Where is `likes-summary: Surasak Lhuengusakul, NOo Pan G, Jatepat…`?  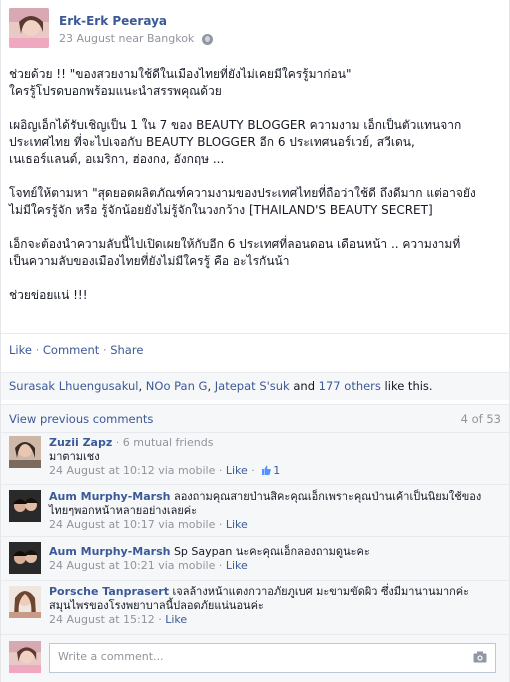 likes-summary: Surasak Lhuengusakul, NOo Pan G, Jatepat… is located at coordinates (255, 386).